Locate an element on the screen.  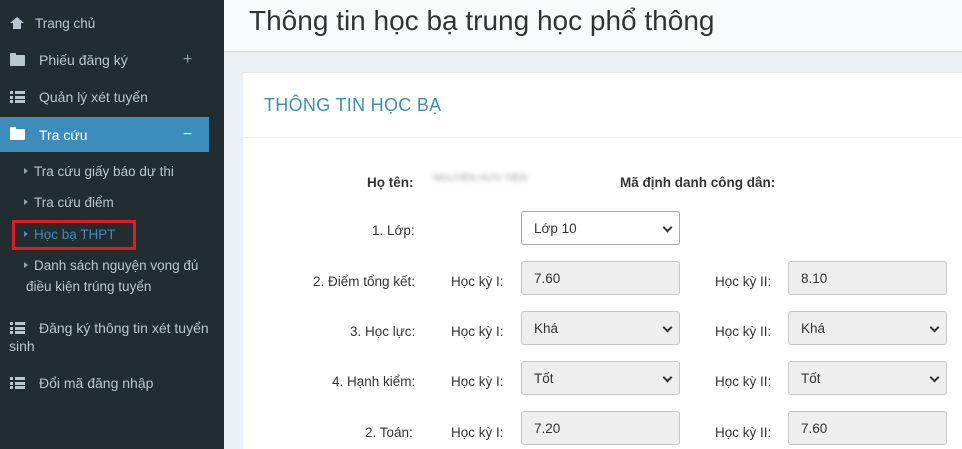
math-sem2-field: 7.60 is located at coordinates (867, 428).